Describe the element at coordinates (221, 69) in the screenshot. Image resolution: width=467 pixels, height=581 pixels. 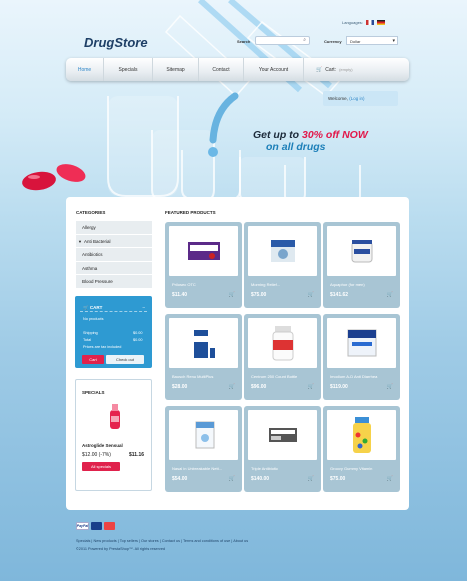
I see `nav-contact: Contact` at that location.